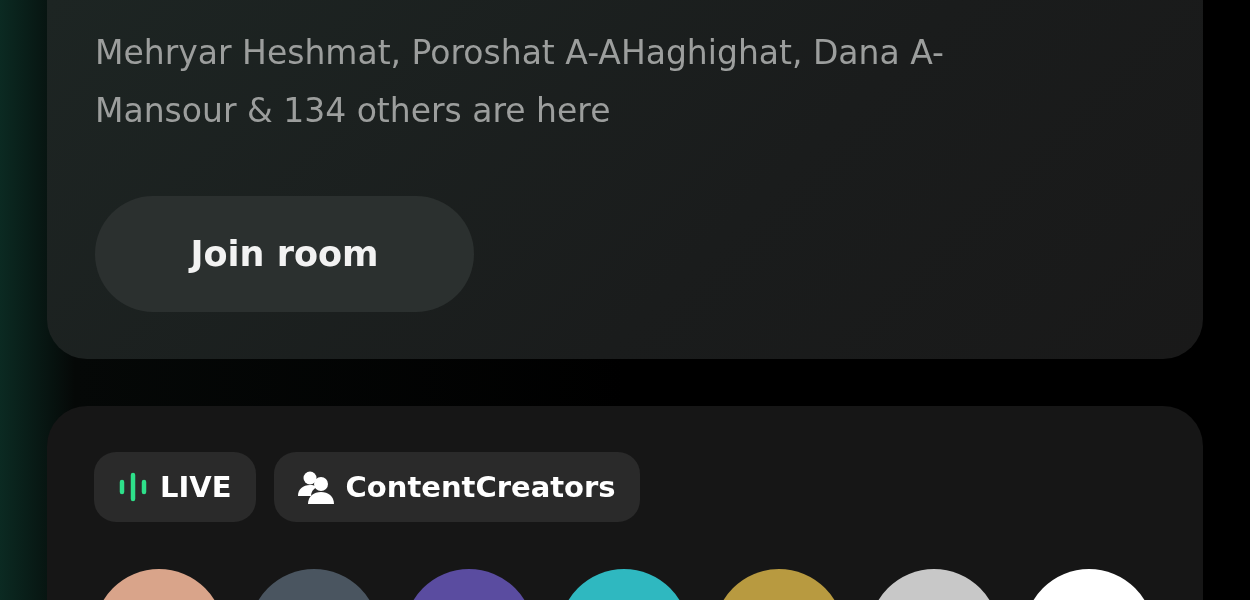 Image resolution: width=1250 pixels, height=600 pixels. What do you see at coordinates (315, 487) in the screenshot?
I see `people-icon` at bounding box center [315, 487].